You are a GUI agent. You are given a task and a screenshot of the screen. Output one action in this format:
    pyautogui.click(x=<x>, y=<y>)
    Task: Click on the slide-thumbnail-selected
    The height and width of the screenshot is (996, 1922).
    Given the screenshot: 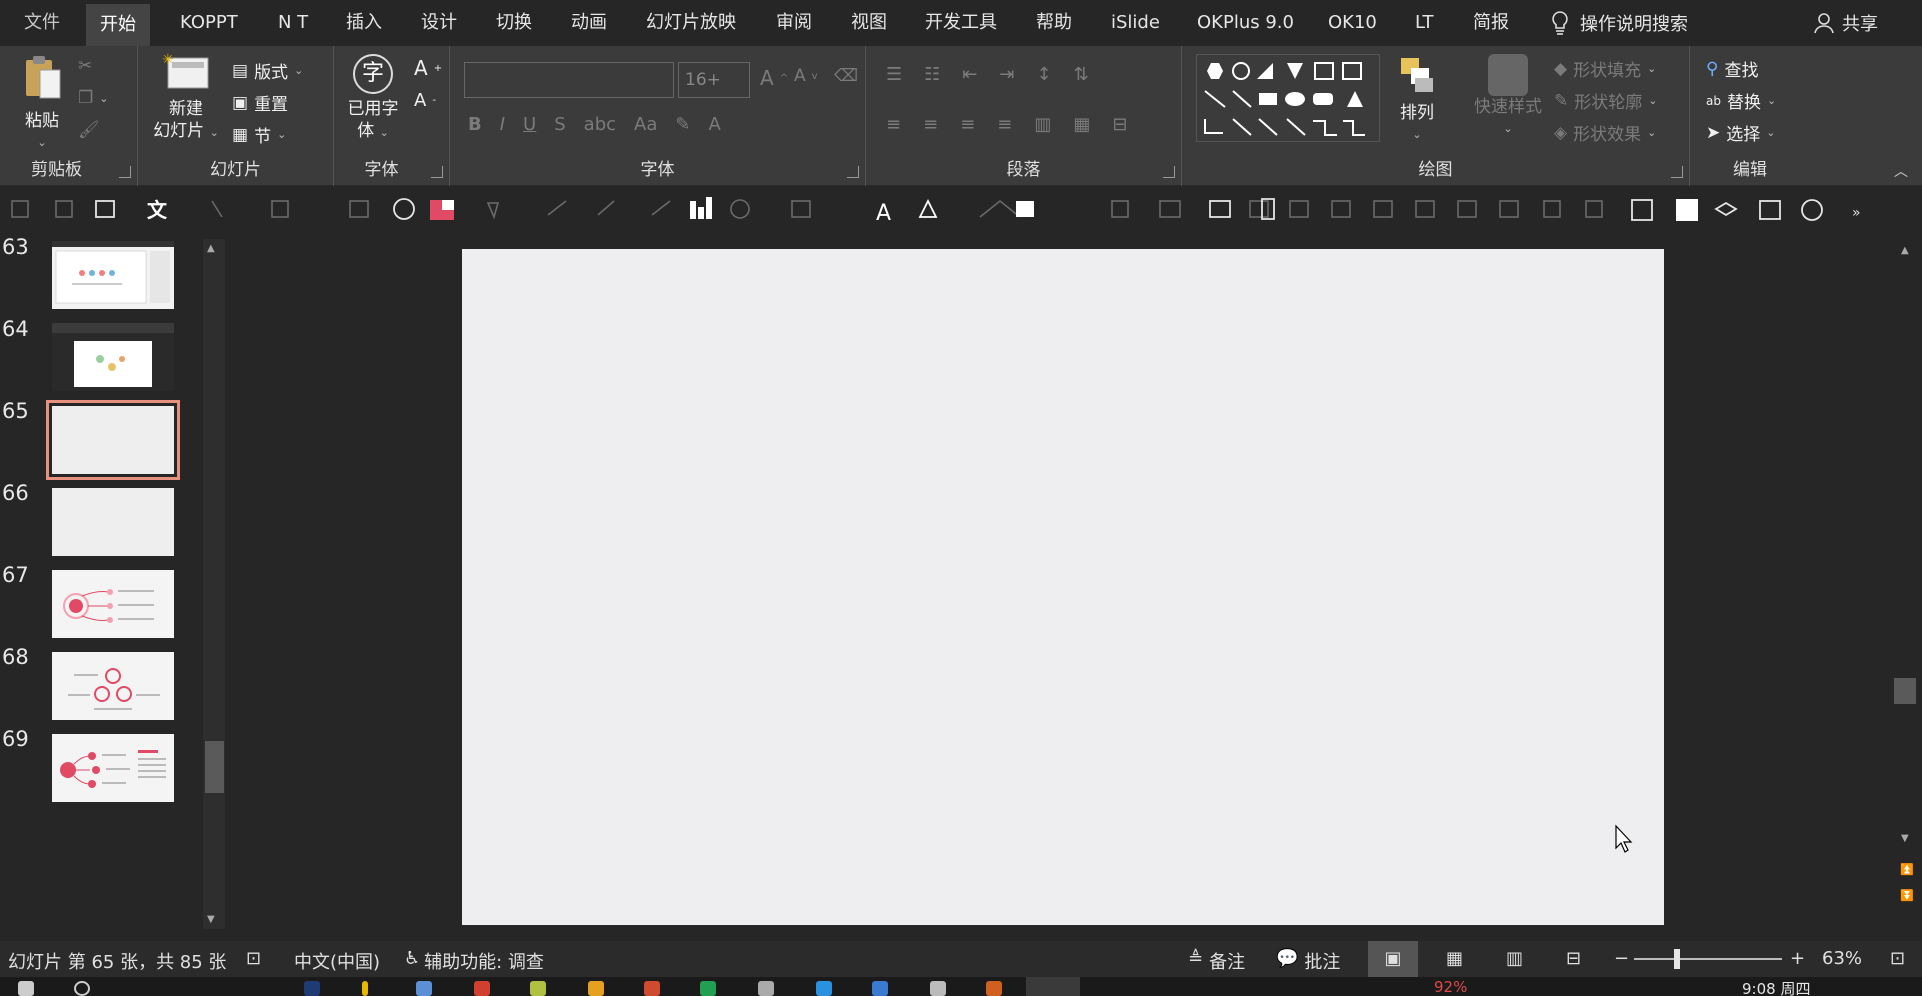 What is the action you would take?
    pyautogui.click(x=113, y=440)
    